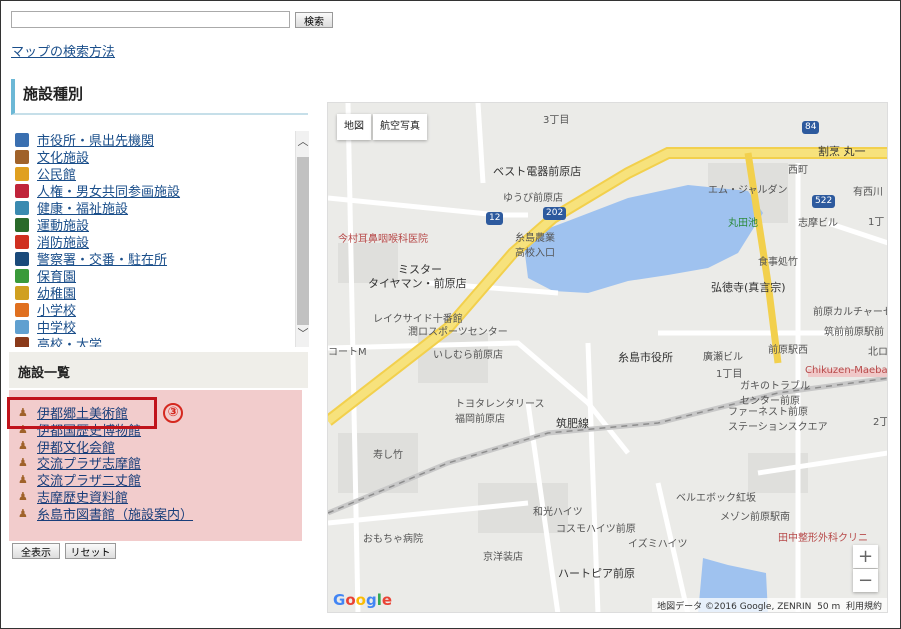 This screenshot has height=629, width=901. I want to click on map-place-label: 3丁目, so click(556, 118).